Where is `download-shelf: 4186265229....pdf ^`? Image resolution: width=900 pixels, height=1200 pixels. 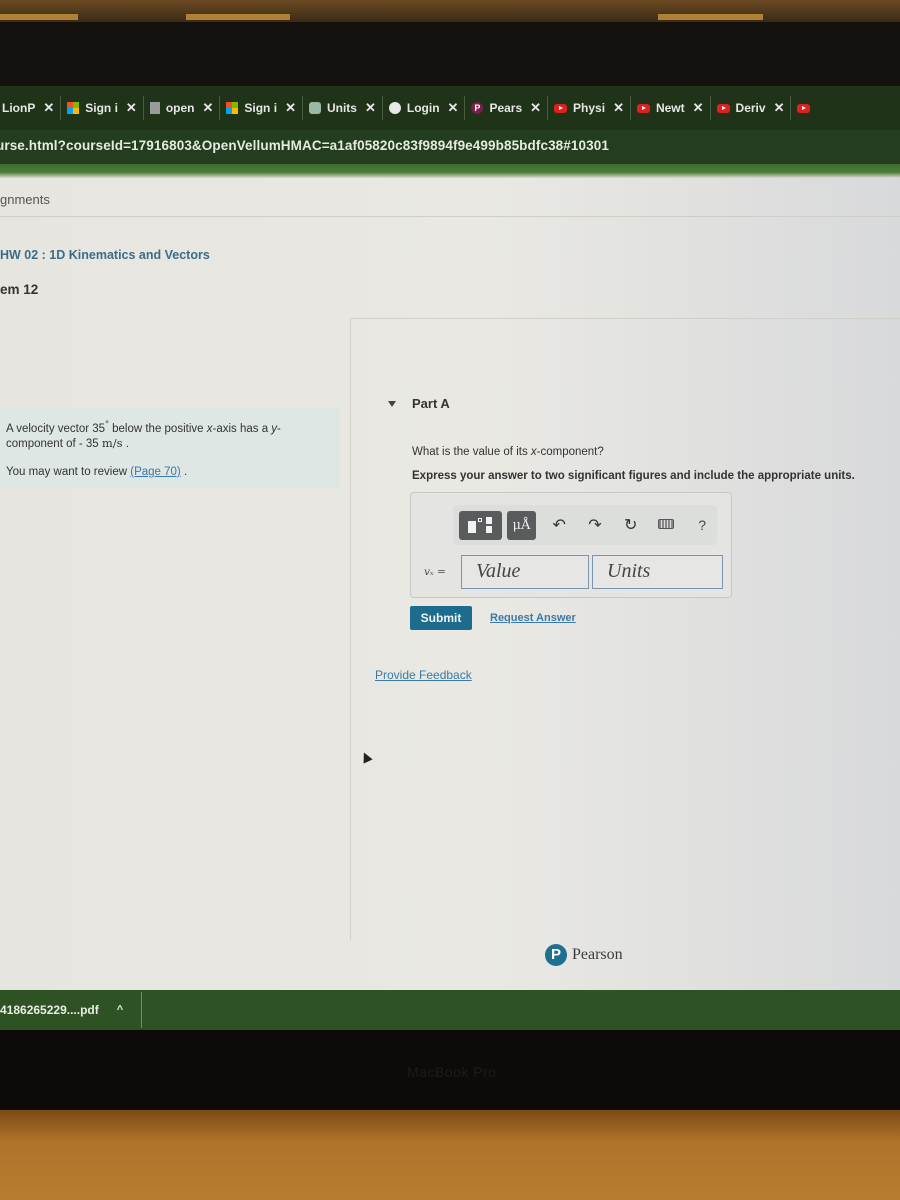
download-shelf: 4186265229....pdf ^ is located at coordinates (450, 1010).